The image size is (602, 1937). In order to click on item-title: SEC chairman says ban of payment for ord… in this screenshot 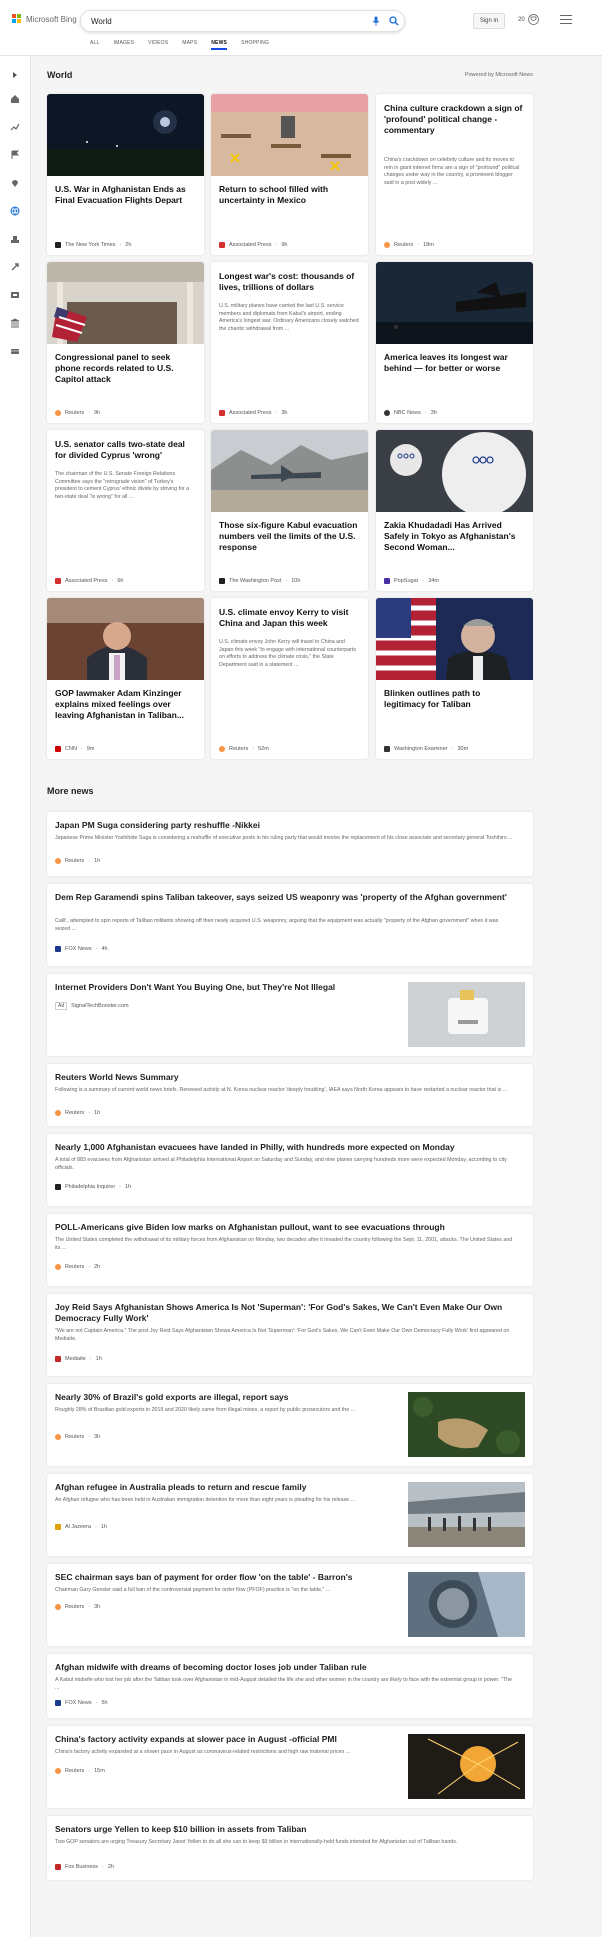, I will do `click(204, 1577)`.